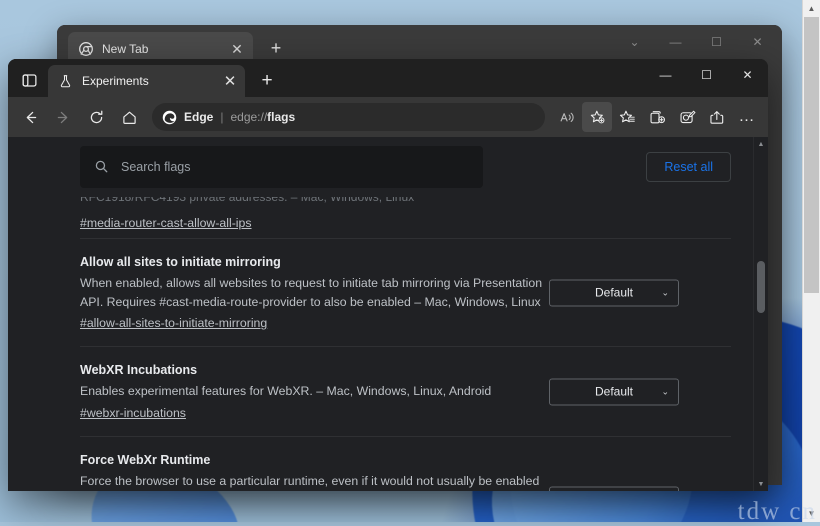  What do you see at coordinates (281, 166) in the screenshot?
I see `search-flags-box: Search flags` at bounding box center [281, 166].